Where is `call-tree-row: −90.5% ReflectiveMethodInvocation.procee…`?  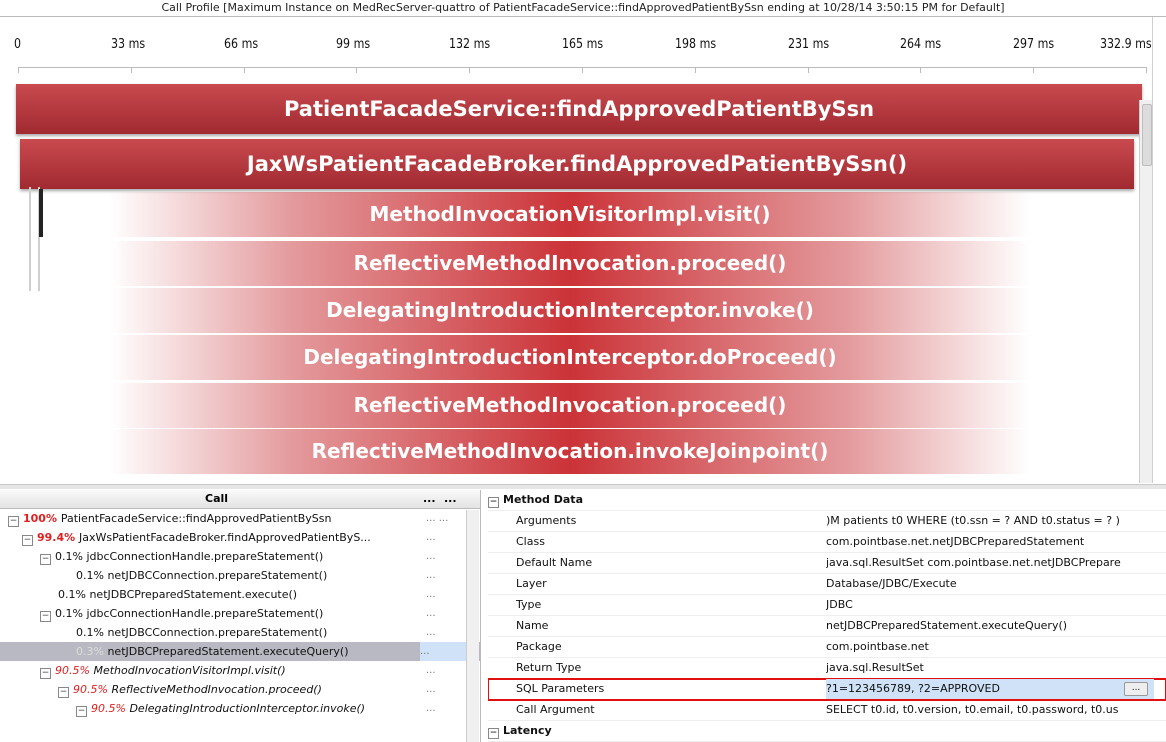
call-tree-row: −90.5% ReflectiveMethodInvocation.procee… is located at coordinates (240, 689).